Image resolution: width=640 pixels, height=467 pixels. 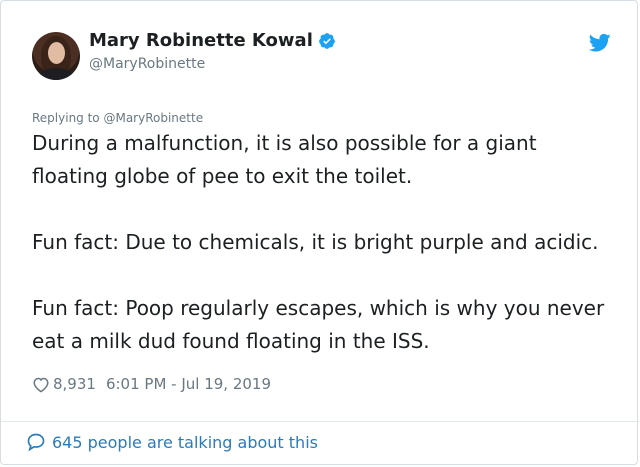 What do you see at coordinates (185, 442) in the screenshot?
I see `talking-about-text: 645 people are talking about this` at bounding box center [185, 442].